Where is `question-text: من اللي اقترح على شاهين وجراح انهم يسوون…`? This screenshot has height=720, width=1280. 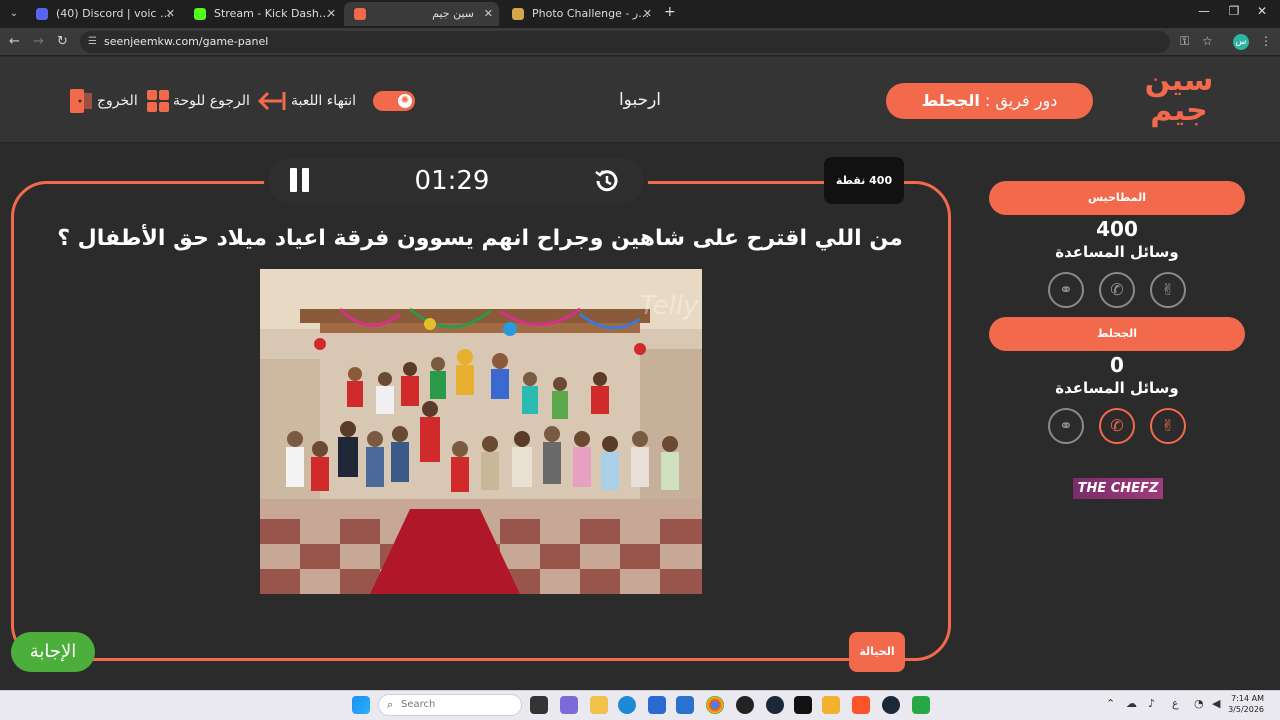
question-text: من اللي اقترح على شاهين وجراح انهم يسوون… is located at coordinates (480, 238).